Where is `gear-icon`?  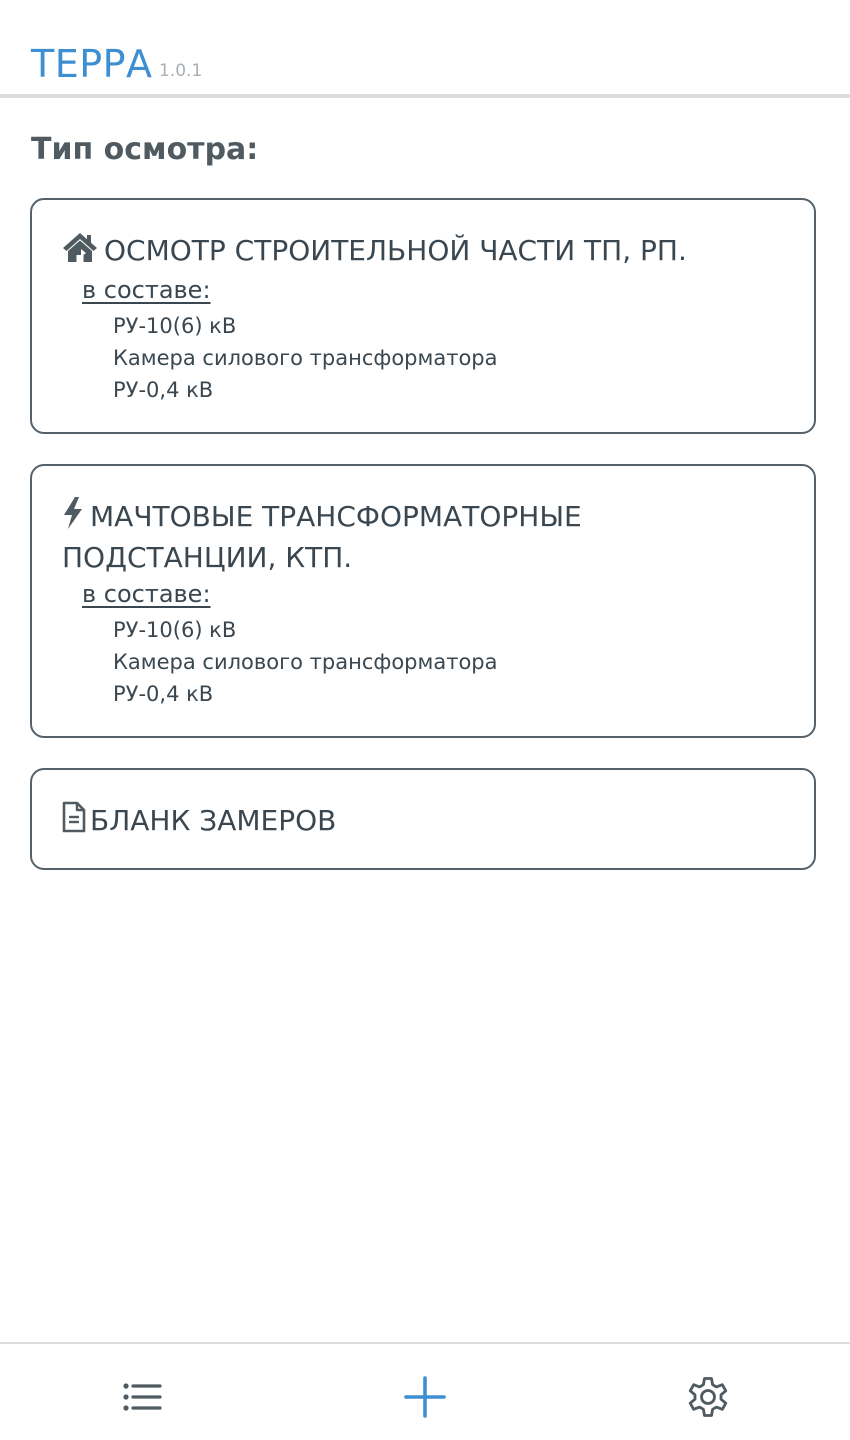
gear-icon is located at coordinates (708, 1397).